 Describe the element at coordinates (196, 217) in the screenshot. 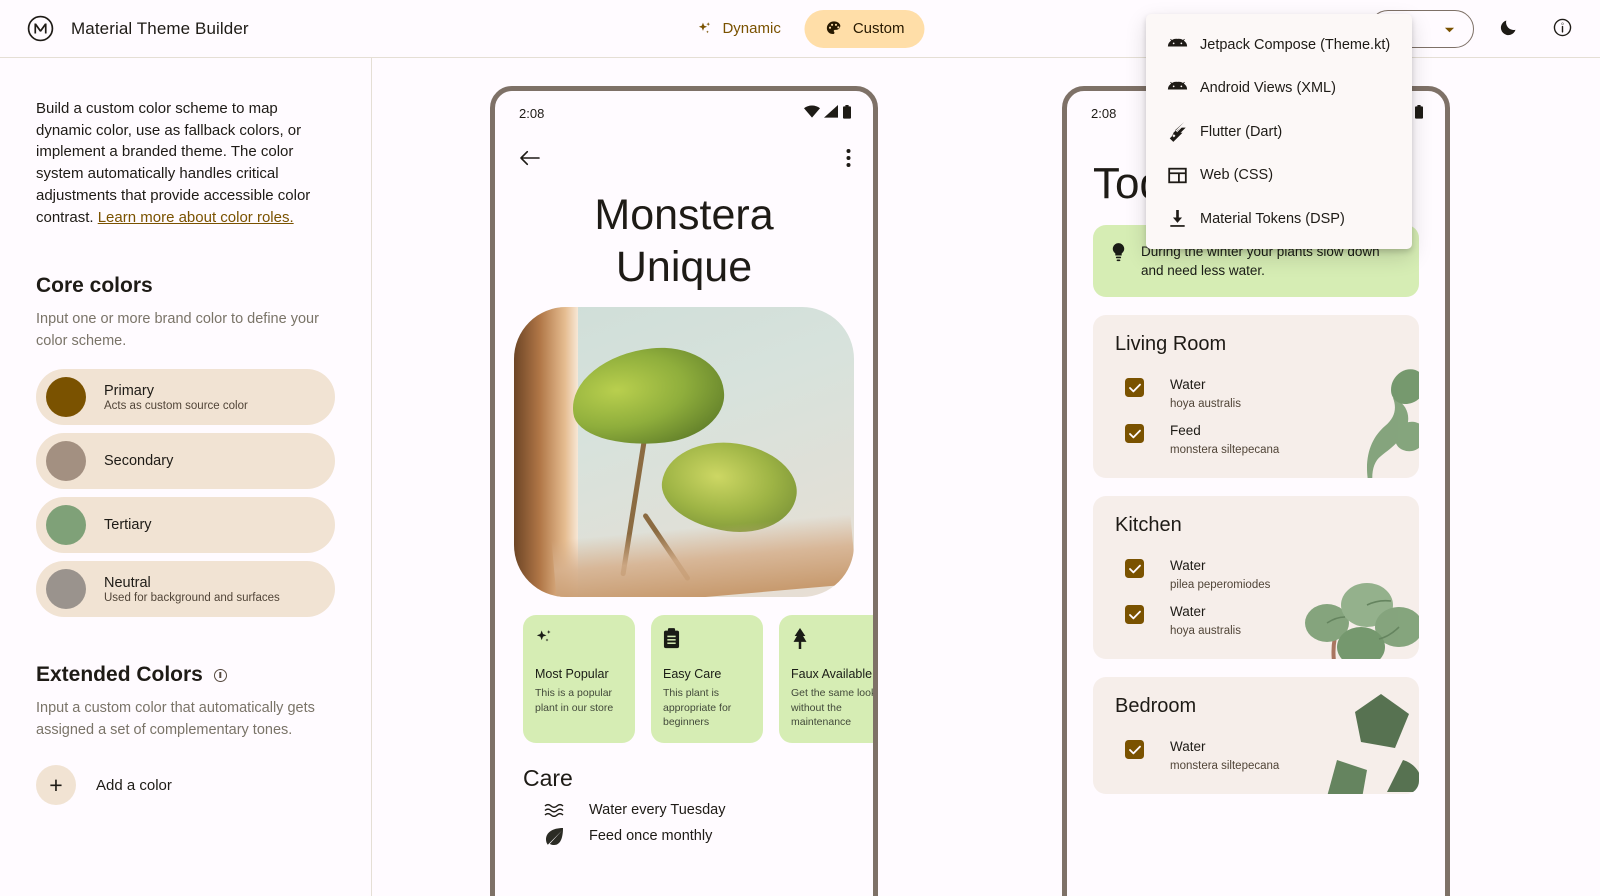

I see `color-roles-link: Learn more about color roles.` at that location.